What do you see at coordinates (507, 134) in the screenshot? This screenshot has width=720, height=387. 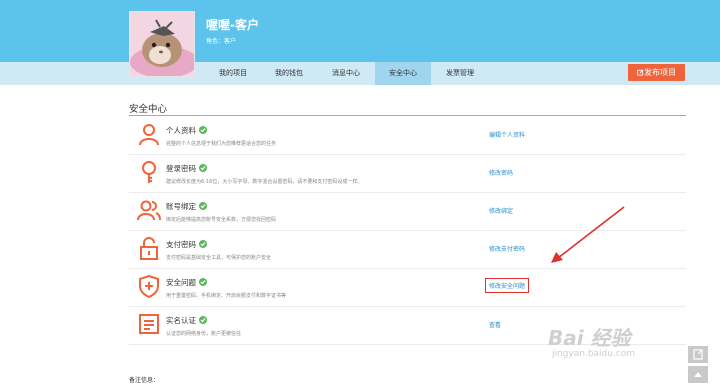 I see `edit-profile-link: 编辑个人资料` at bounding box center [507, 134].